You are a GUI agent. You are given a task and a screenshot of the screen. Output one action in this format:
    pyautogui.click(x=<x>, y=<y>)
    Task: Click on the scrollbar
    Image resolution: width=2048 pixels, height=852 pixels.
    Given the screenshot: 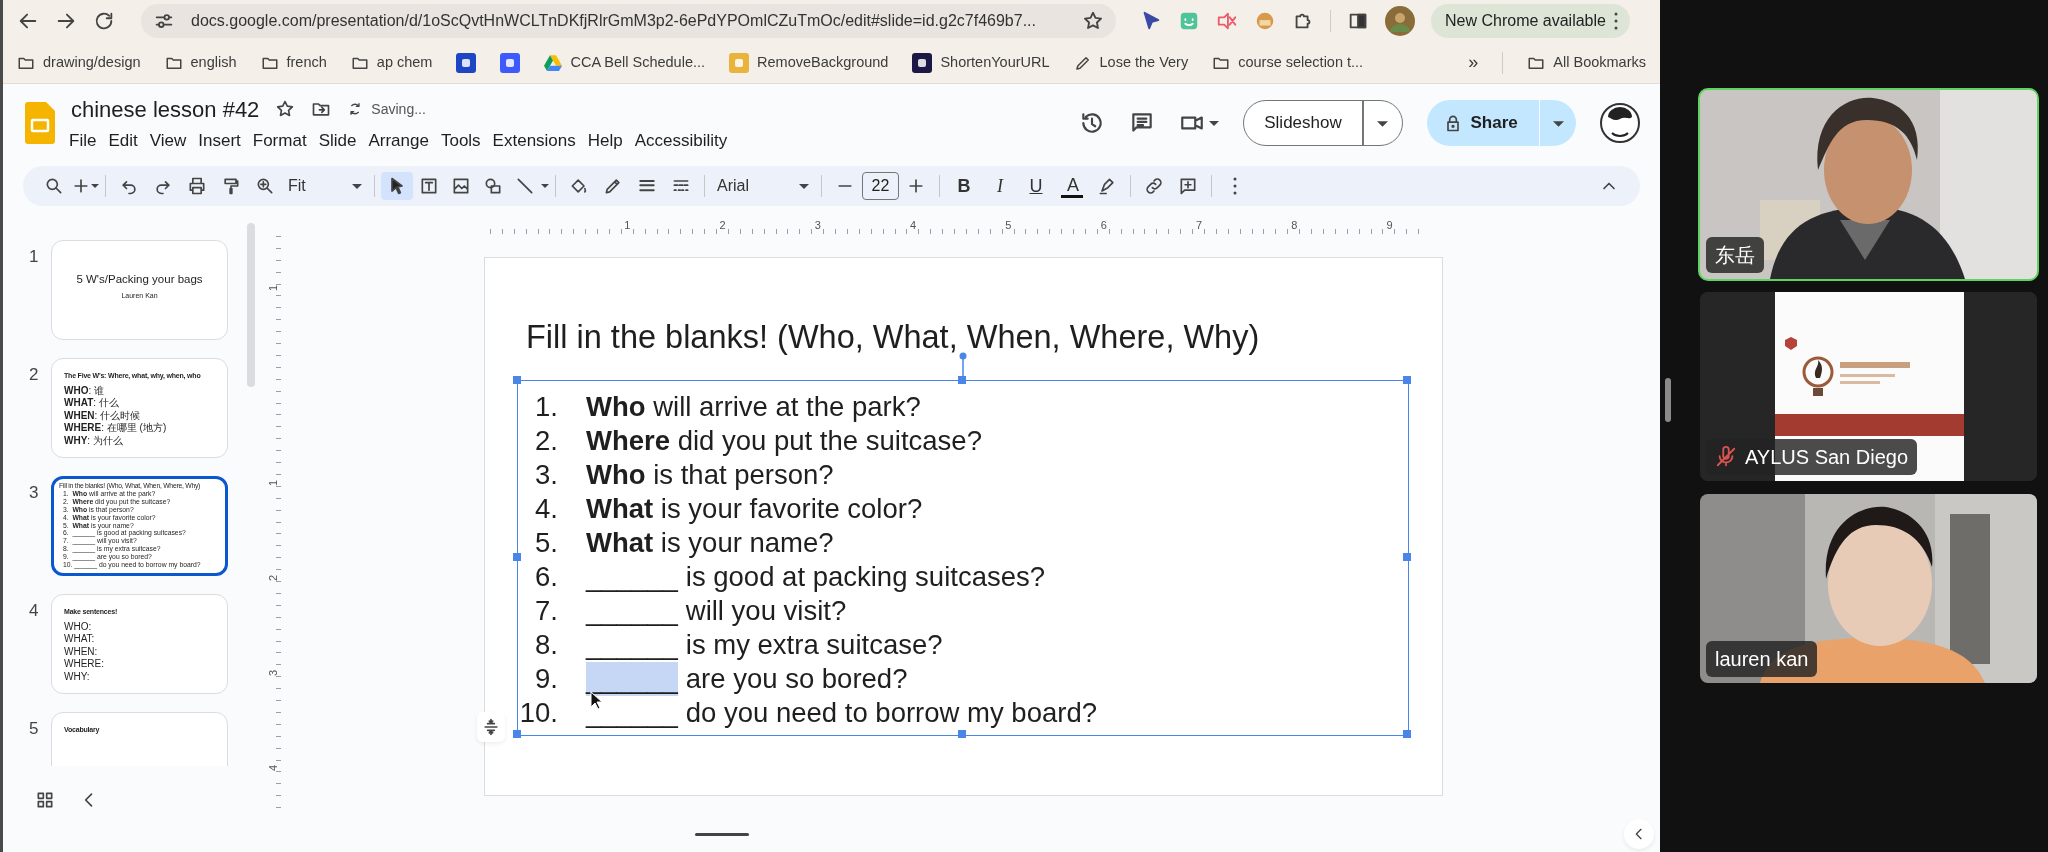 What is the action you would take?
    pyautogui.click(x=251, y=305)
    